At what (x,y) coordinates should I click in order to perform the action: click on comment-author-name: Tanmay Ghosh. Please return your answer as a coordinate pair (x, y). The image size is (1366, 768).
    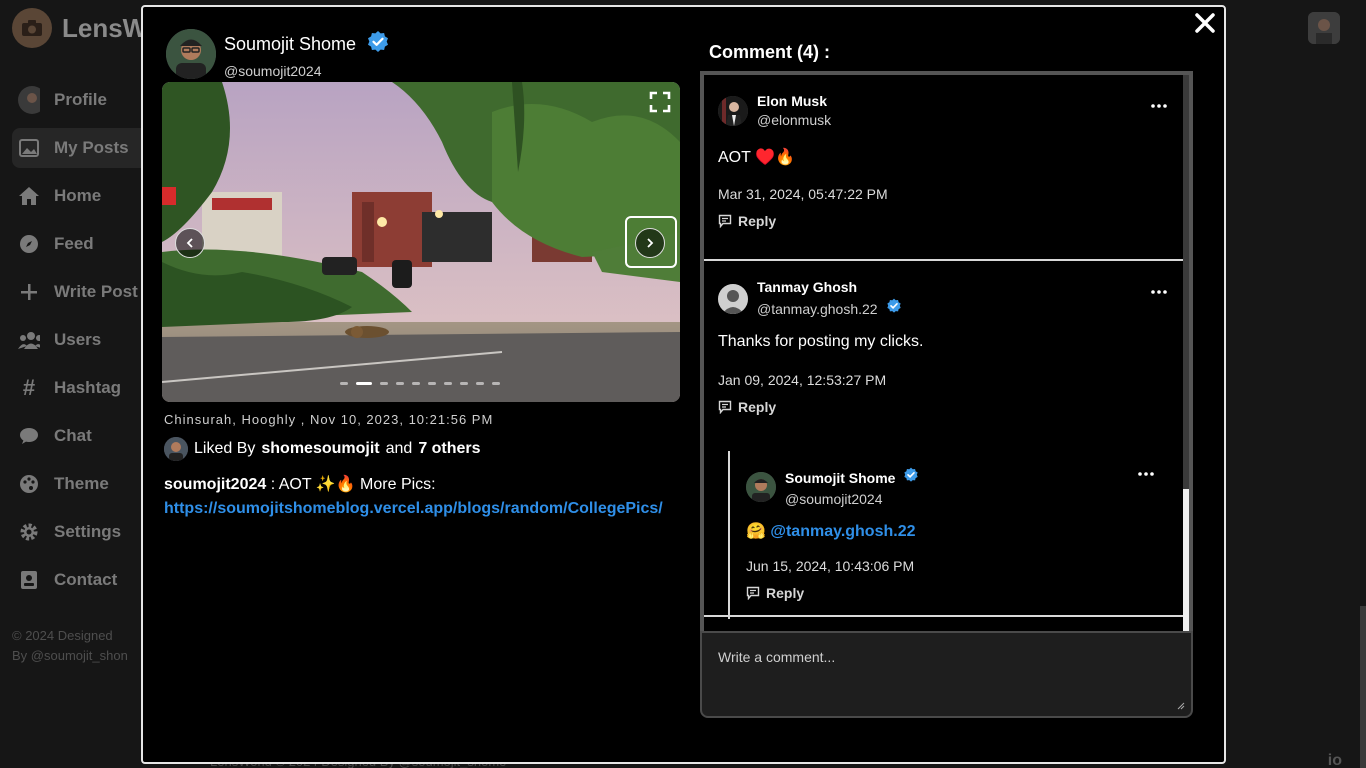
    Looking at the image, I should click on (807, 287).